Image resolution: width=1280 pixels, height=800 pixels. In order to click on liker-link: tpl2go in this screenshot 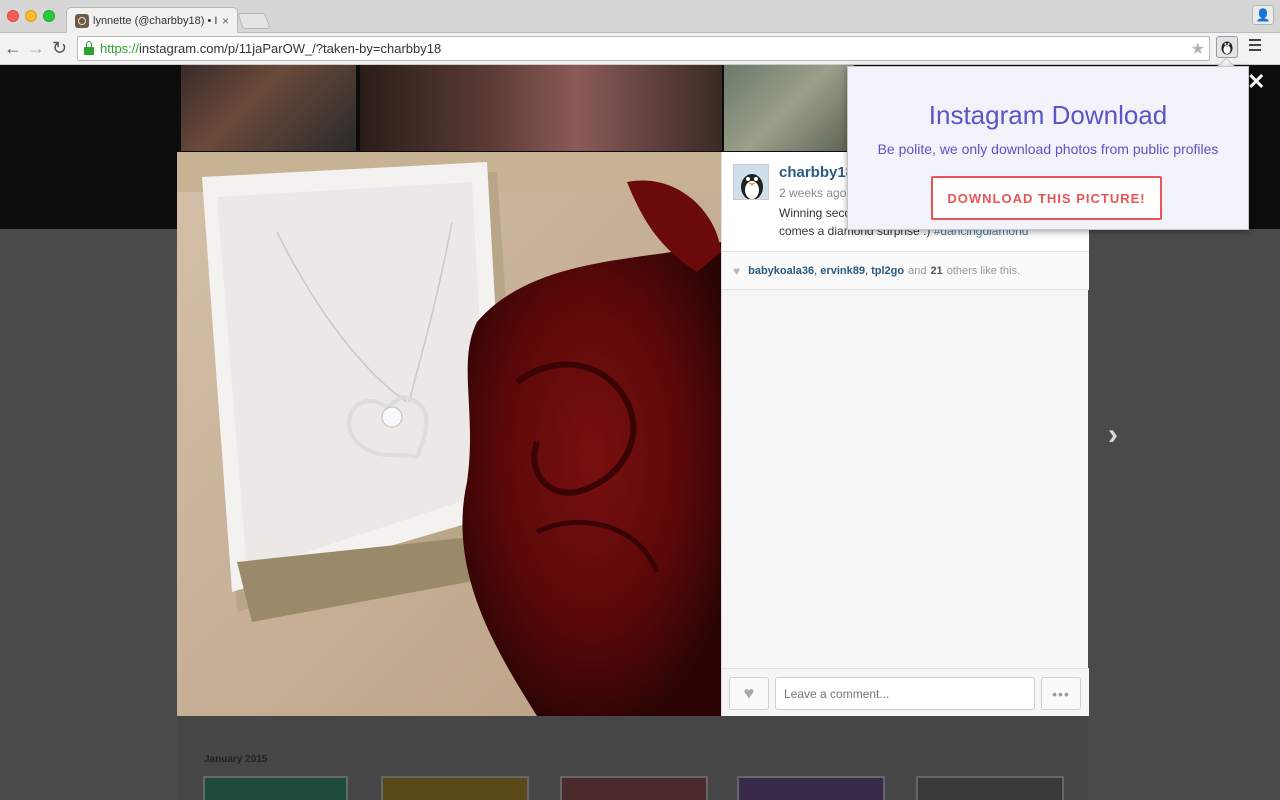, I will do `click(887, 271)`.